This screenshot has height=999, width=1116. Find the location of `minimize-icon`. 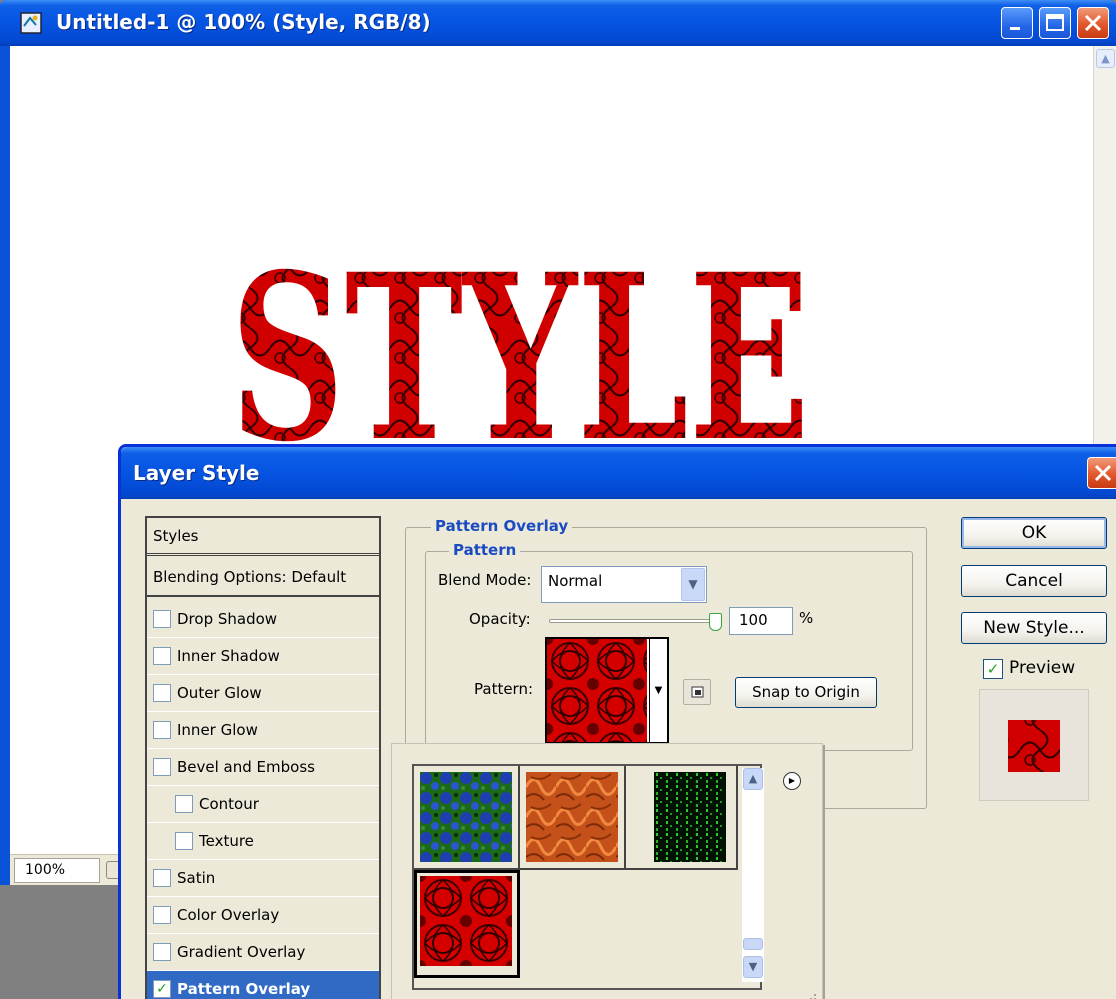

minimize-icon is located at coordinates (1015, 28).